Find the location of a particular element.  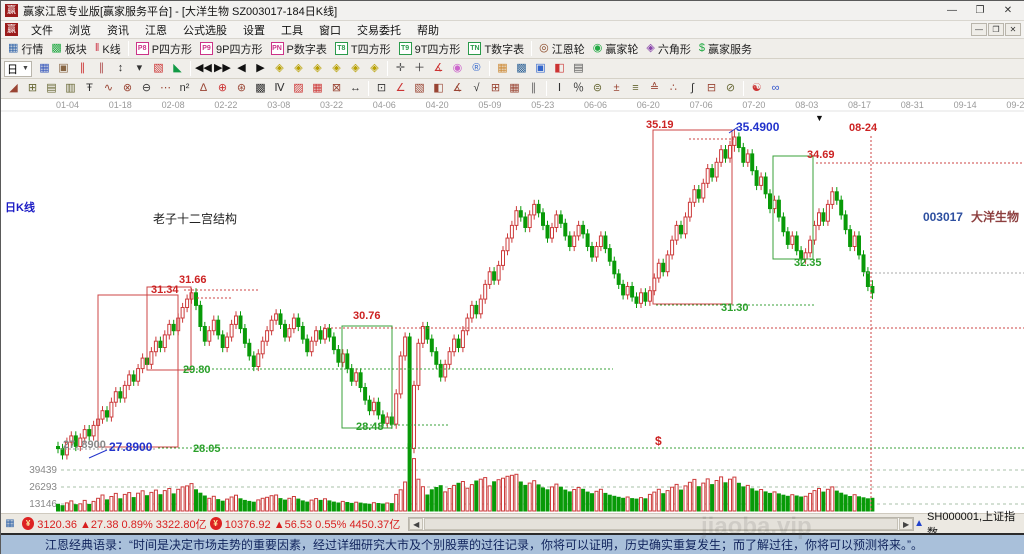

draw-tool-icon-31: ％ is located at coordinates (578, 89).